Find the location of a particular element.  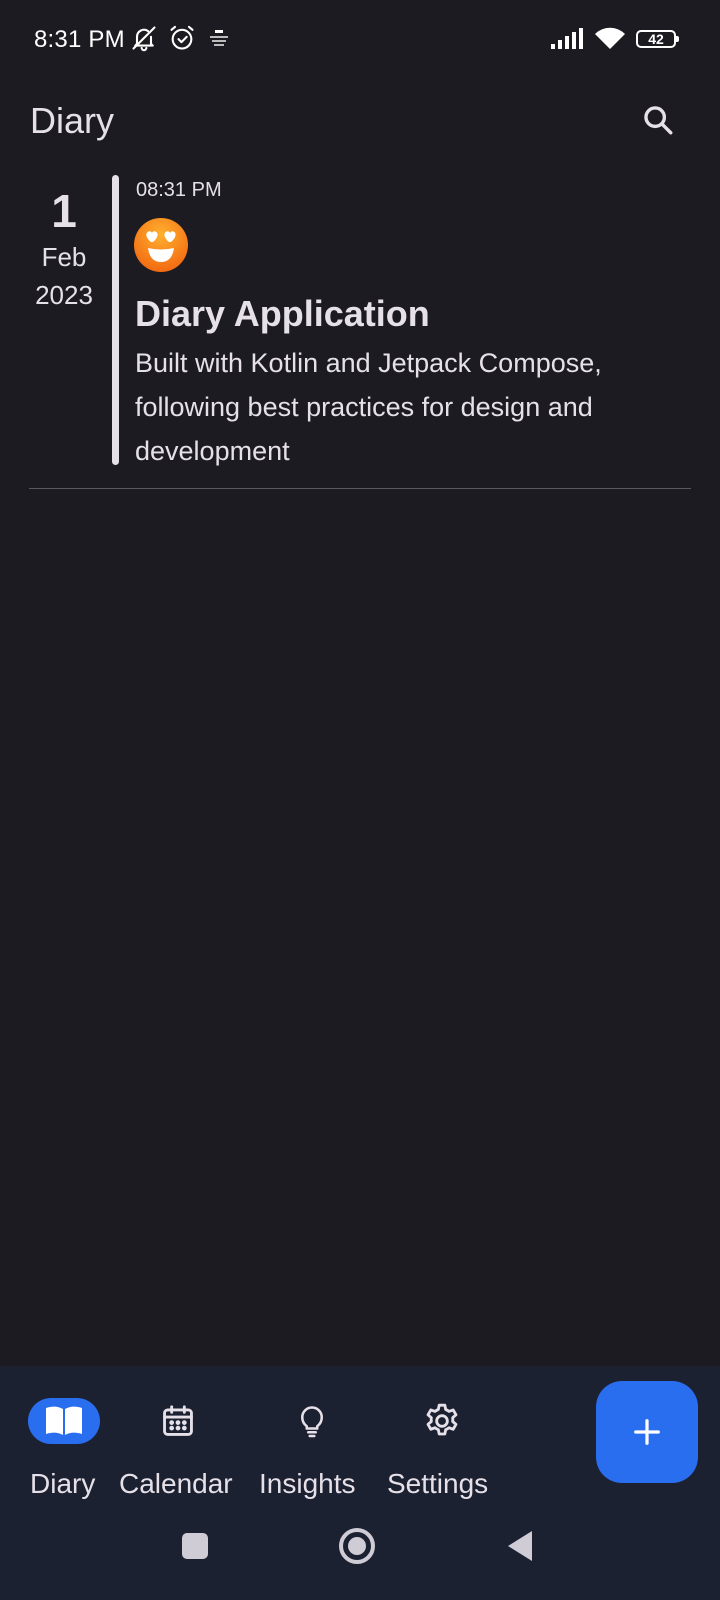

entry-date-month: Feb is located at coordinates (64, 257).